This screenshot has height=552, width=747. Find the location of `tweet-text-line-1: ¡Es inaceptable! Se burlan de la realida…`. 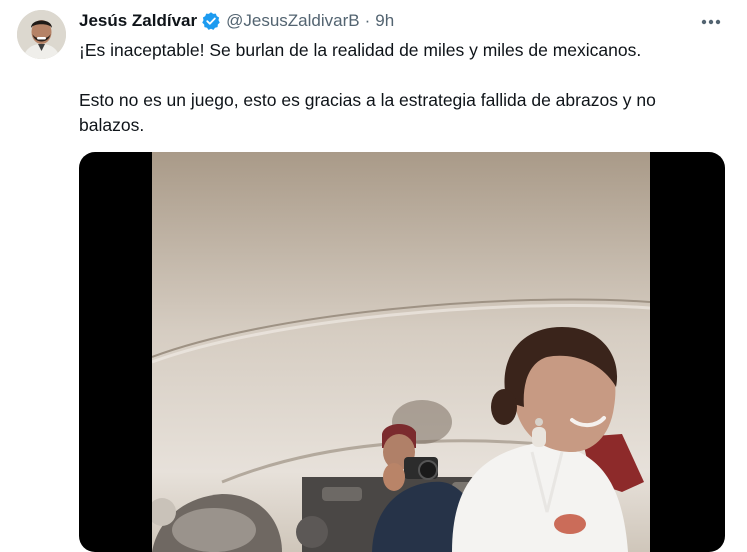

tweet-text-line-1: ¡Es inaceptable! Se burlan de la realida… is located at coordinates (360, 50).